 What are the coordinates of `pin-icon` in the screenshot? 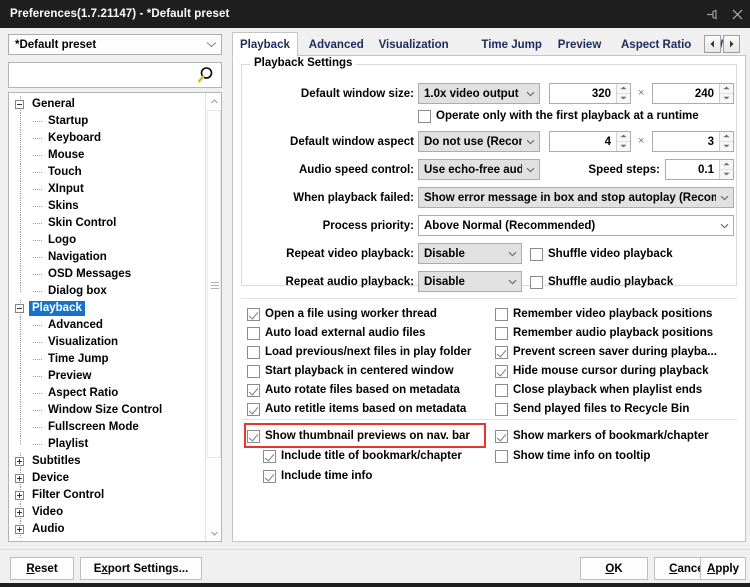 It's located at (711, 14).